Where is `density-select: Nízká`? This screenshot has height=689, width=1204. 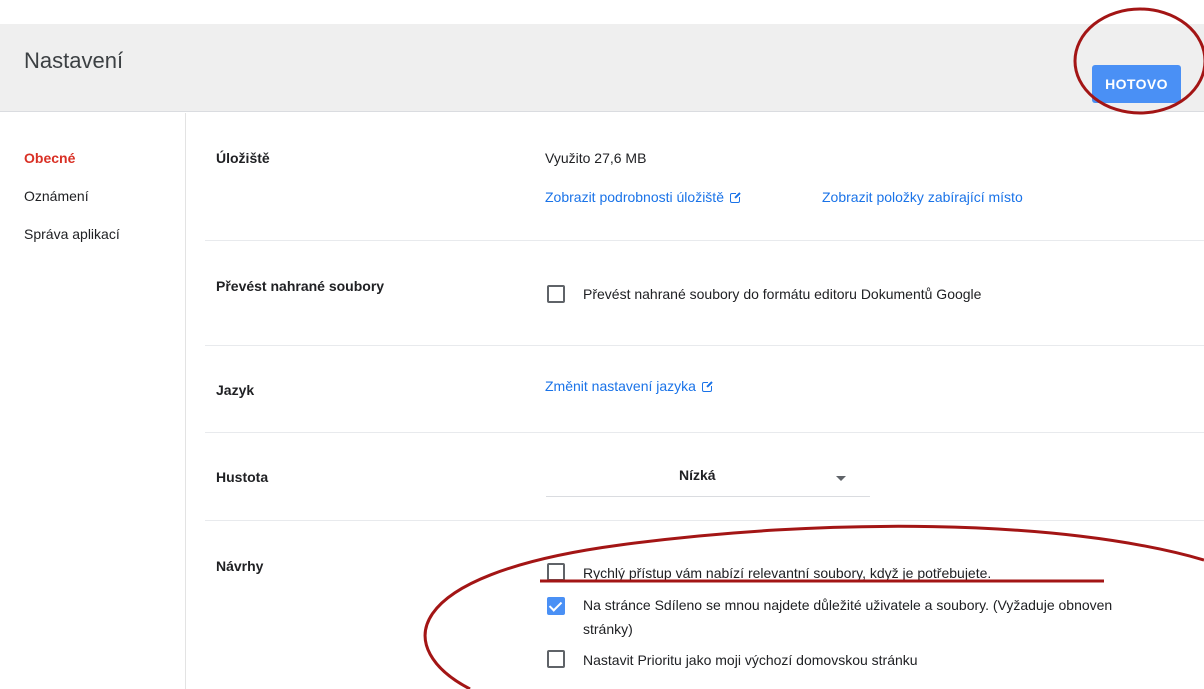
density-select: Nízká is located at coordinates (708, 478).